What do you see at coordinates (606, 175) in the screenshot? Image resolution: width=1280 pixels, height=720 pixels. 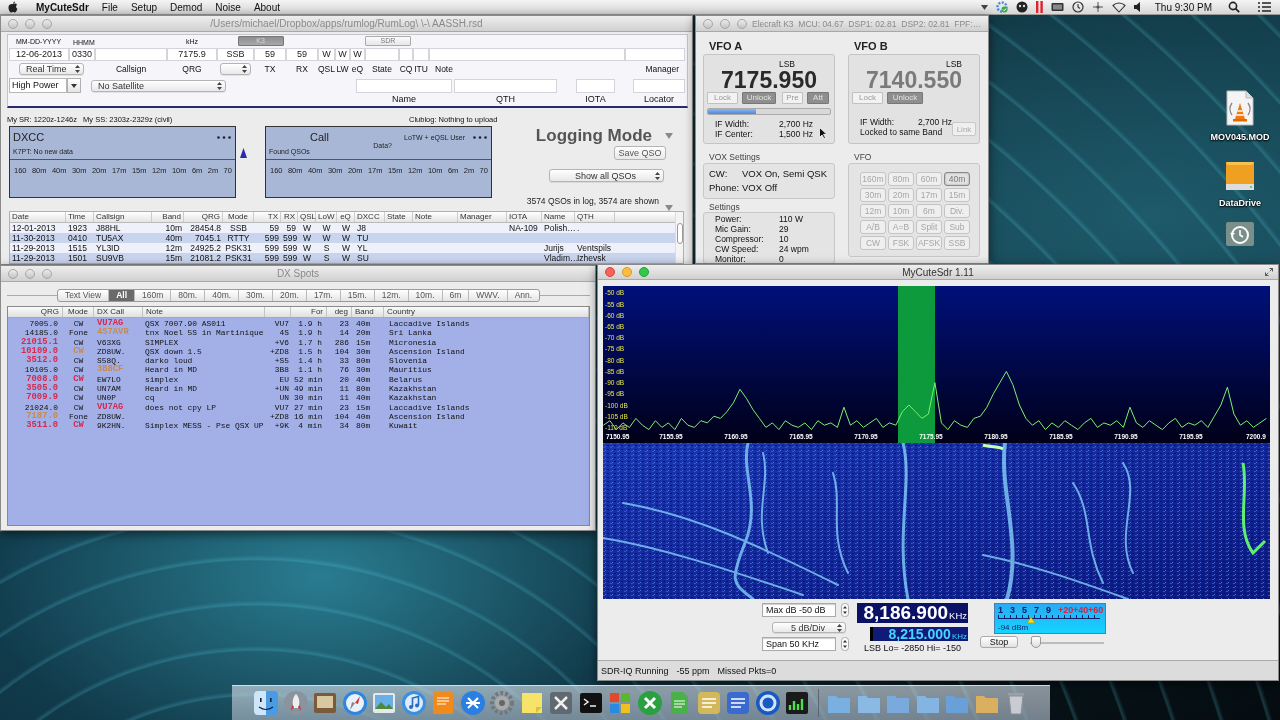 I see `qso-filter-dropdown: Show all QSOs` at bounding box center [606, 175].